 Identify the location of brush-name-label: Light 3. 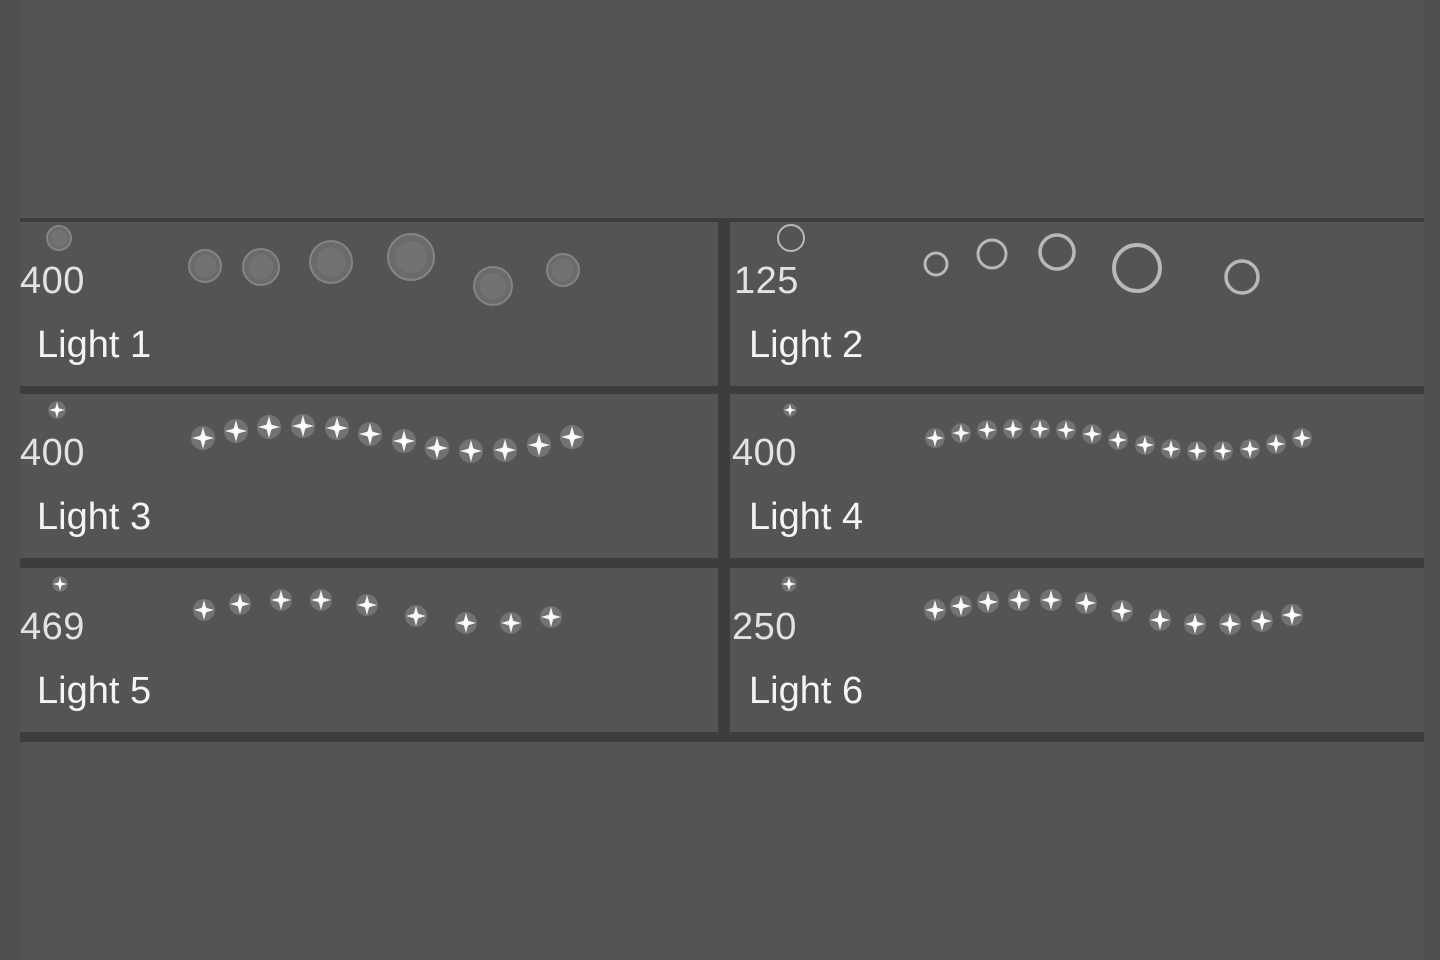
(94, 517).